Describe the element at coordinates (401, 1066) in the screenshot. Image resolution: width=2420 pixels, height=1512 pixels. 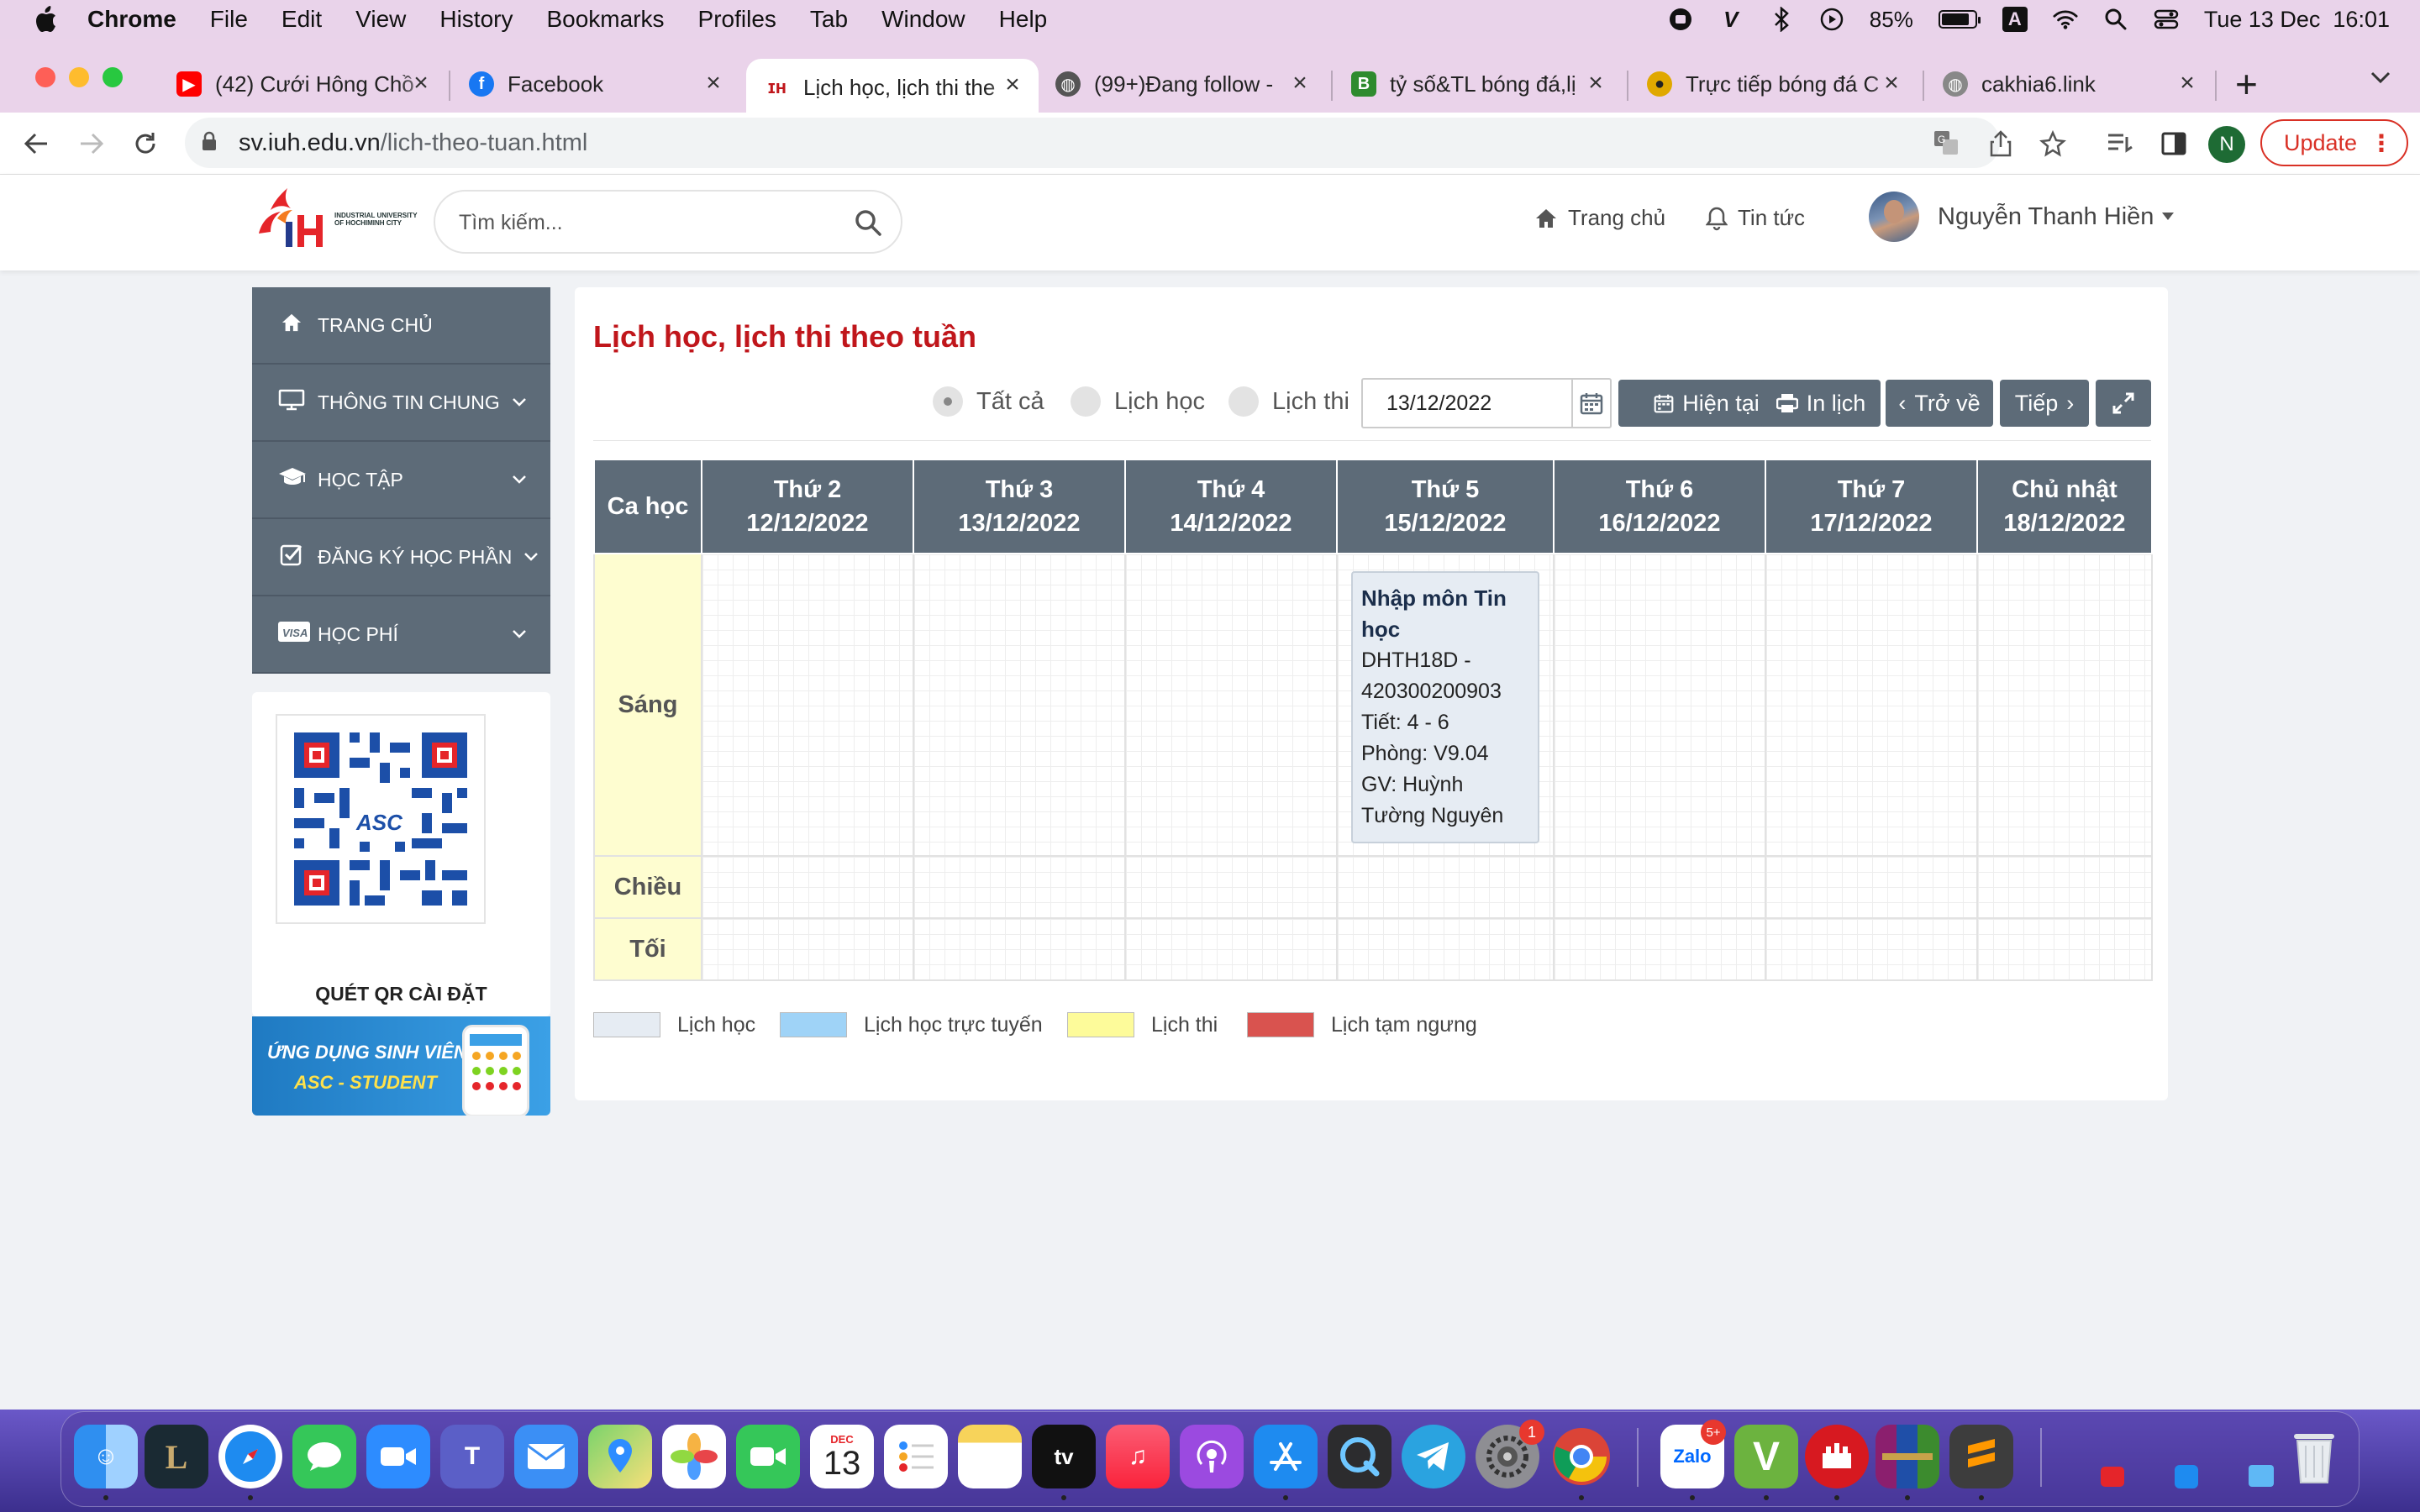
I see `student-app-banner: ỨNG DỤNG SINH VIÊN ASC - STUDENT` at that location.